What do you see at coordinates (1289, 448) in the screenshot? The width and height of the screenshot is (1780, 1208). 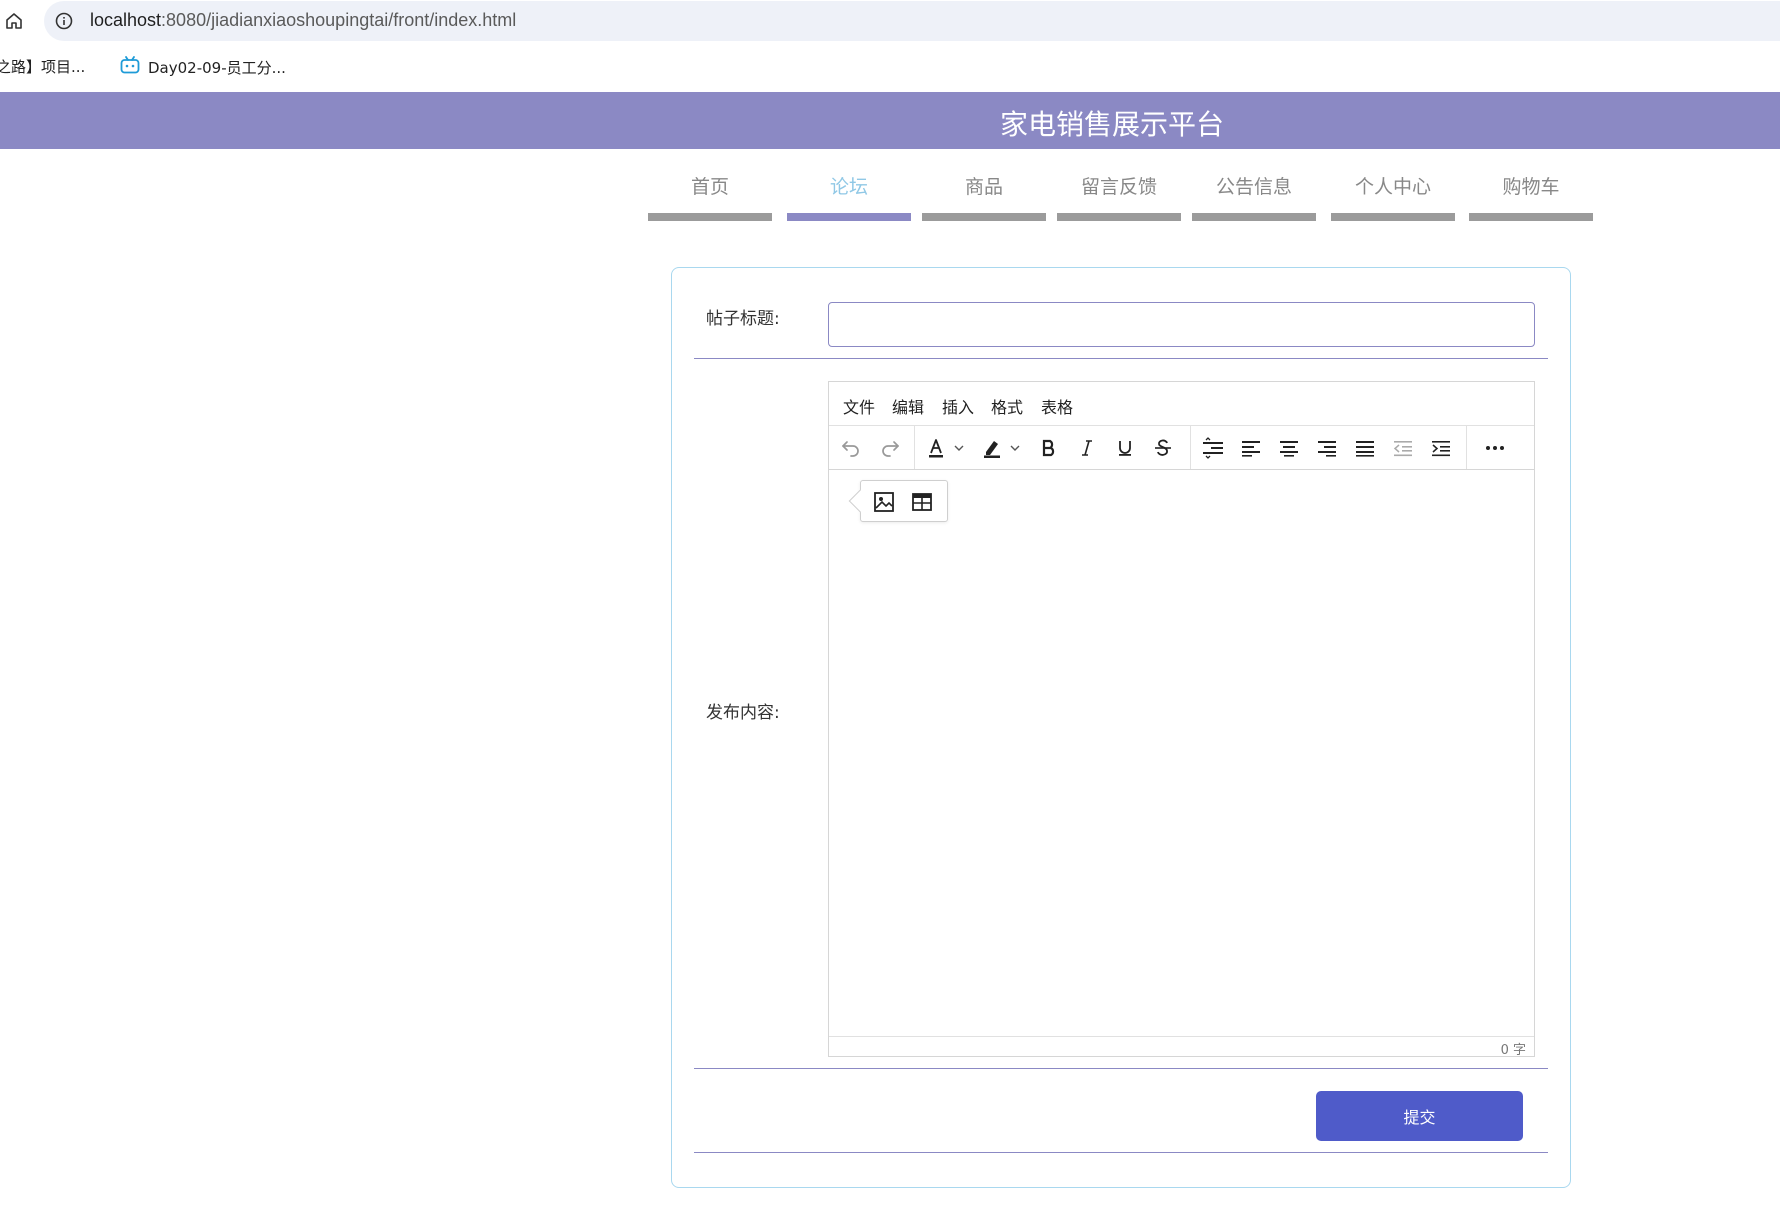 I see `align-center-icon` at bounding box center [1289, 448].